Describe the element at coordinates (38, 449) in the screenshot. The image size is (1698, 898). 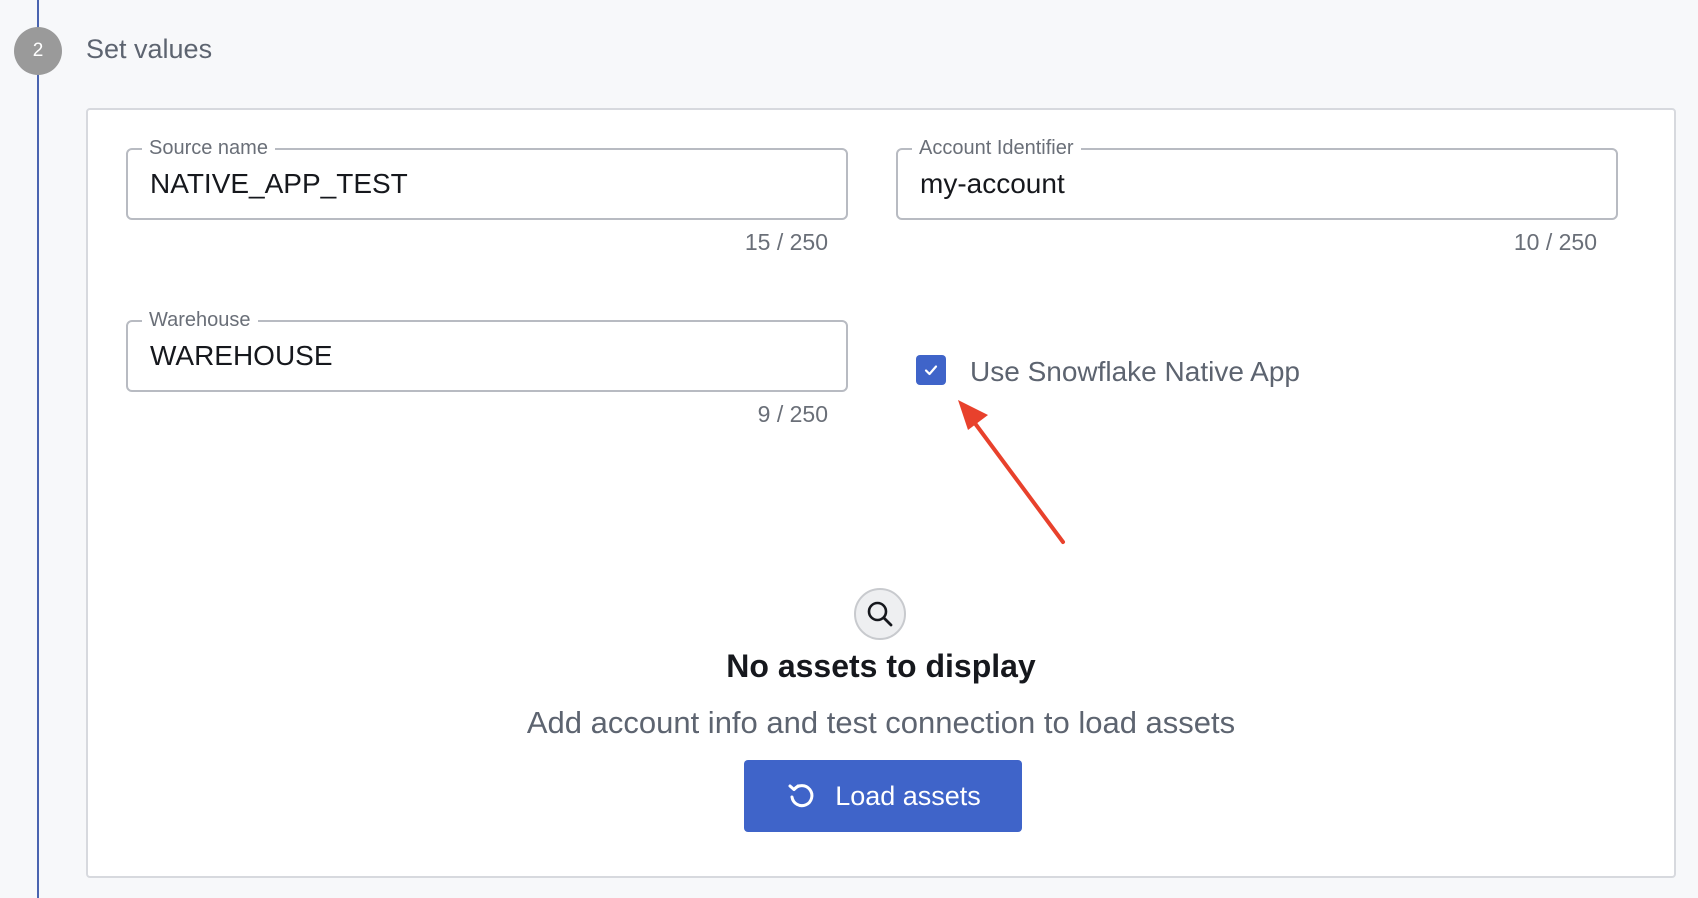
I see `stepper-line` at that location.